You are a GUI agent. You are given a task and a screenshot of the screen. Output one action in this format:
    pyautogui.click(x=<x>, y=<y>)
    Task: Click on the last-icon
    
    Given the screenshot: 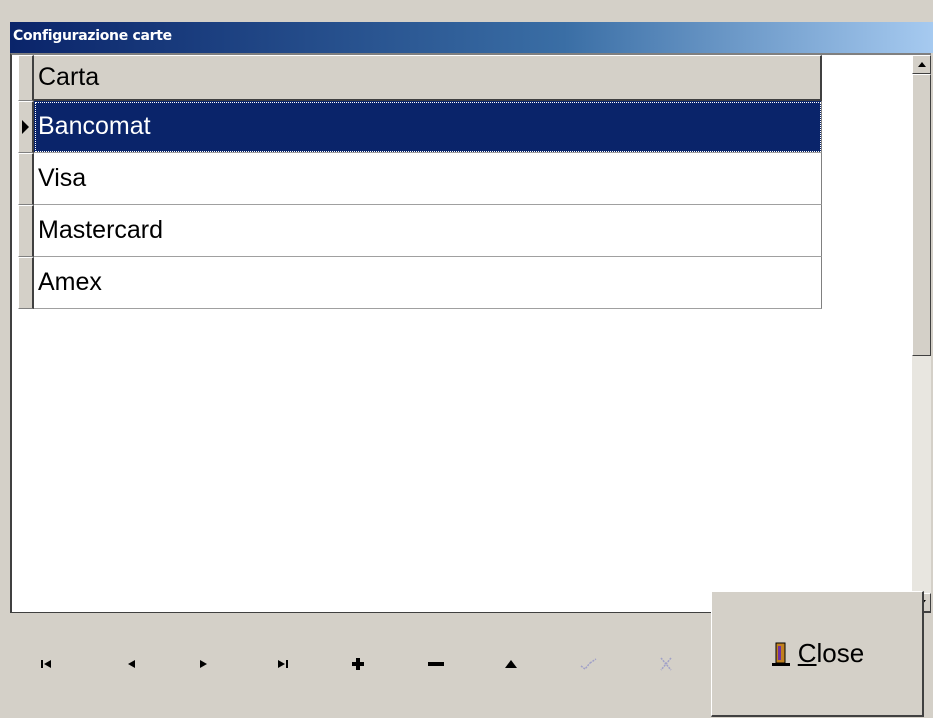 What is the action you would take?
    pyautogui.click(x=283, y=664)
    